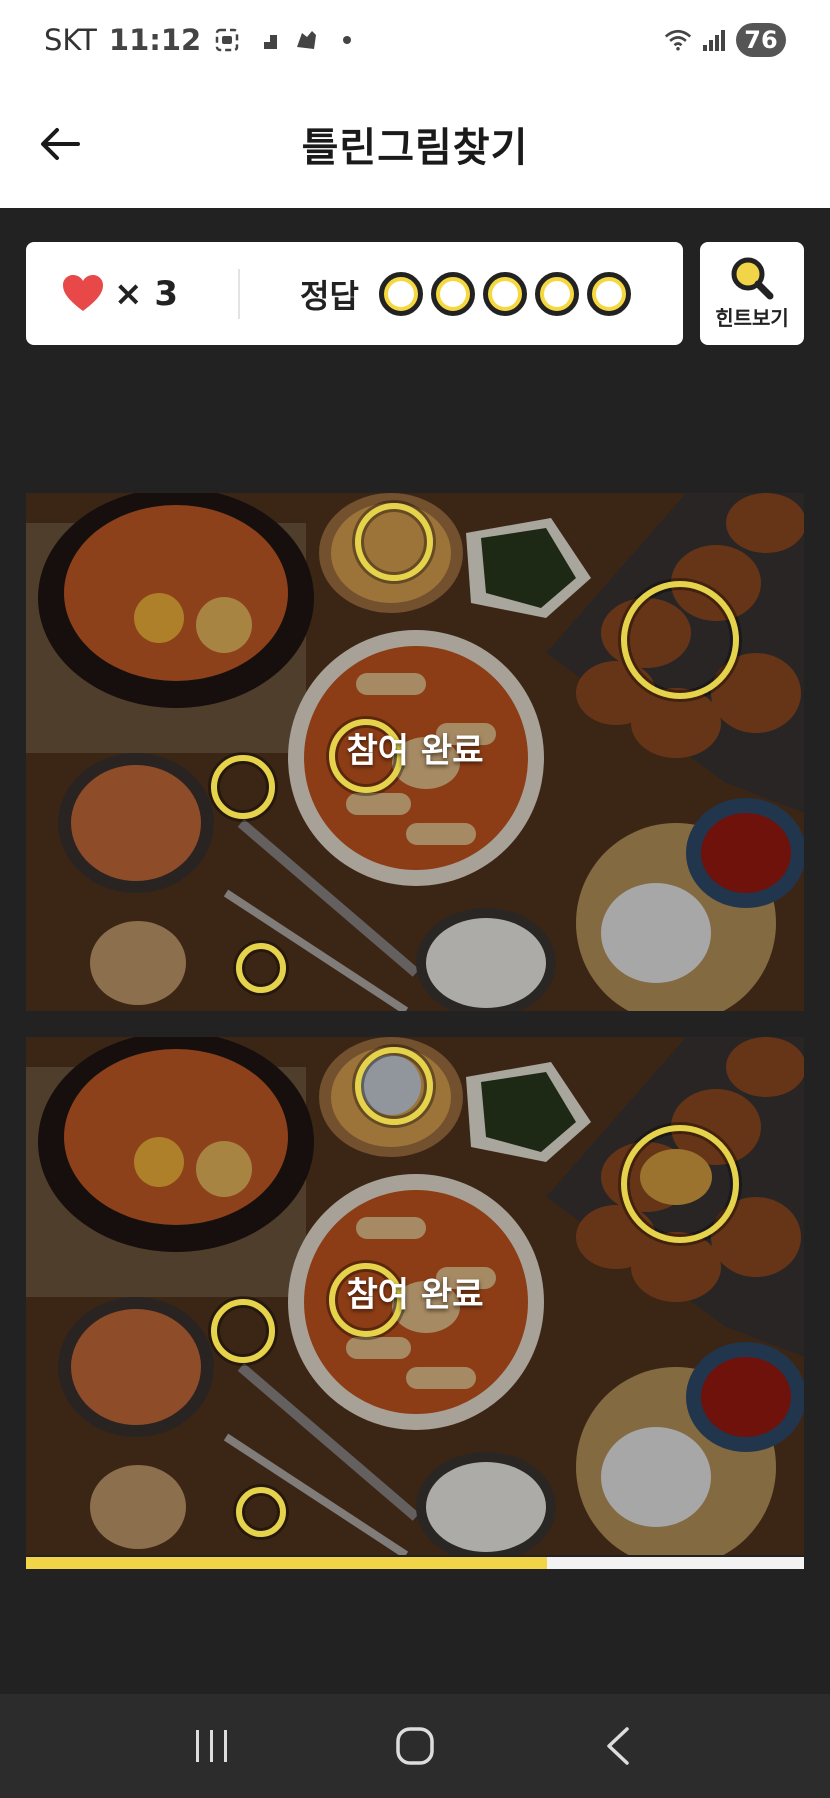 The image size is (830, 1798). I want to click on back-button, so click(60, 144).